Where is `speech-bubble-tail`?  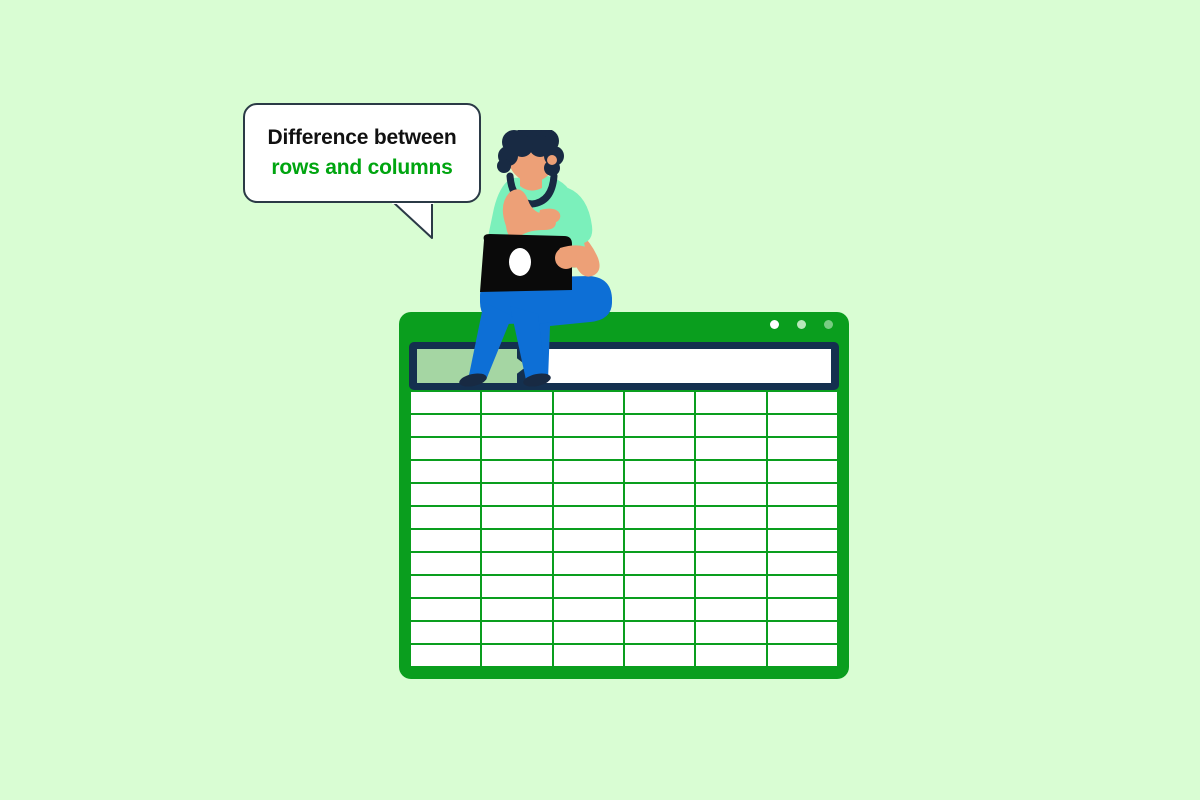
speech-bubble-tail is located at coordinates (413, 220).